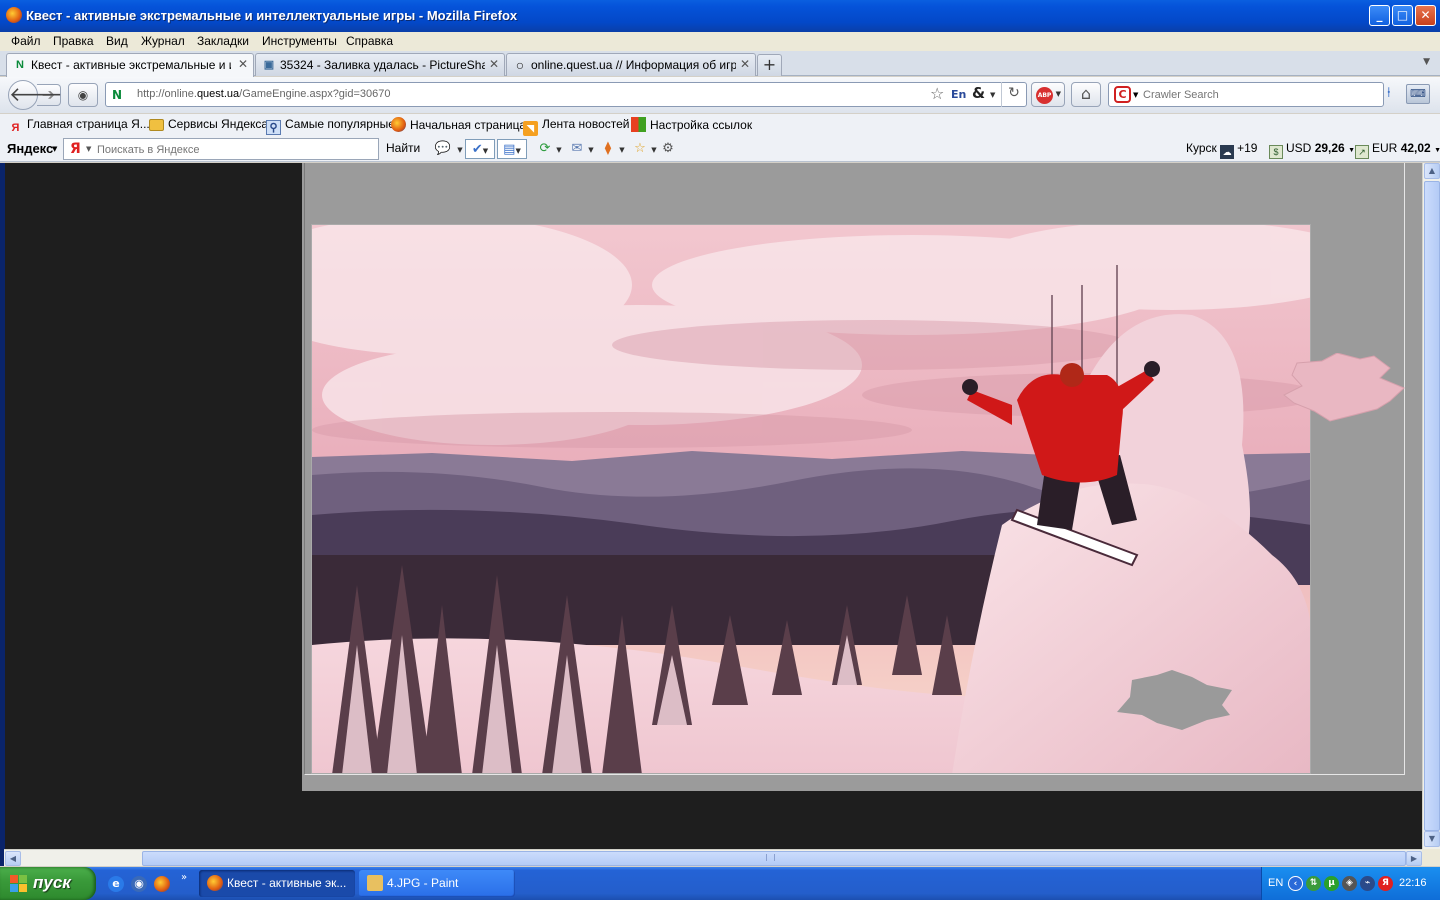 The height and width of the screenshot is (900, 1440). What do you see at coordinates (437, 883) in the screenshot?
I see `taskbar-paint-window: 4.JPG - Paint` at bounding box center [437, 883].